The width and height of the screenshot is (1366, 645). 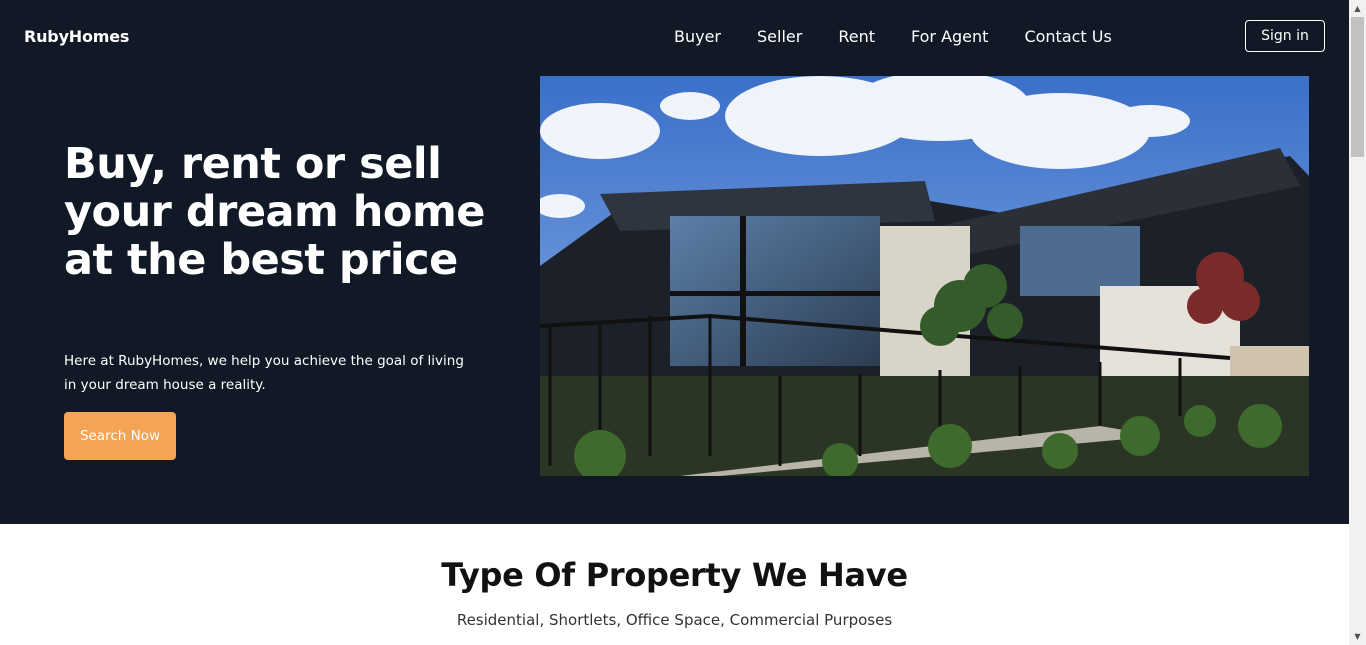 What do you see at coordinates (76, 36) in the screenshot?
I see `site-logo: RubyHomes` at bounding box center [76, 36].